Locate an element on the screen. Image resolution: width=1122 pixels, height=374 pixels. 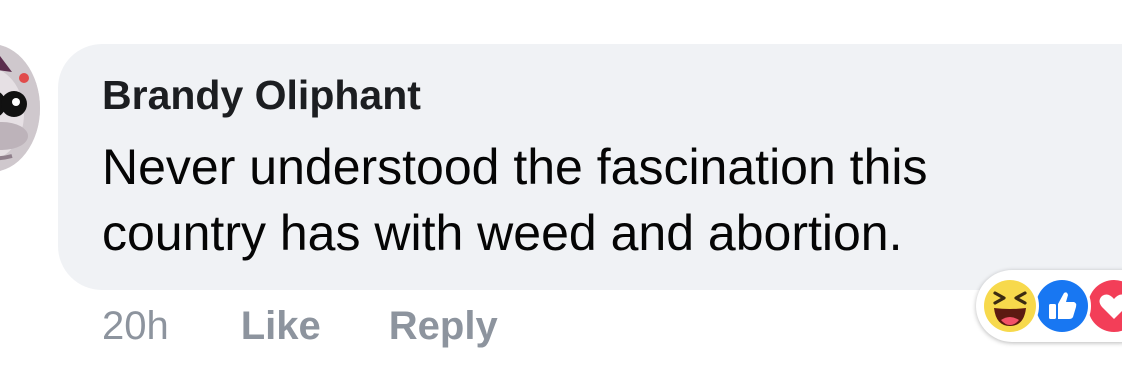
avatar-image is located at coordinates (20, 108).